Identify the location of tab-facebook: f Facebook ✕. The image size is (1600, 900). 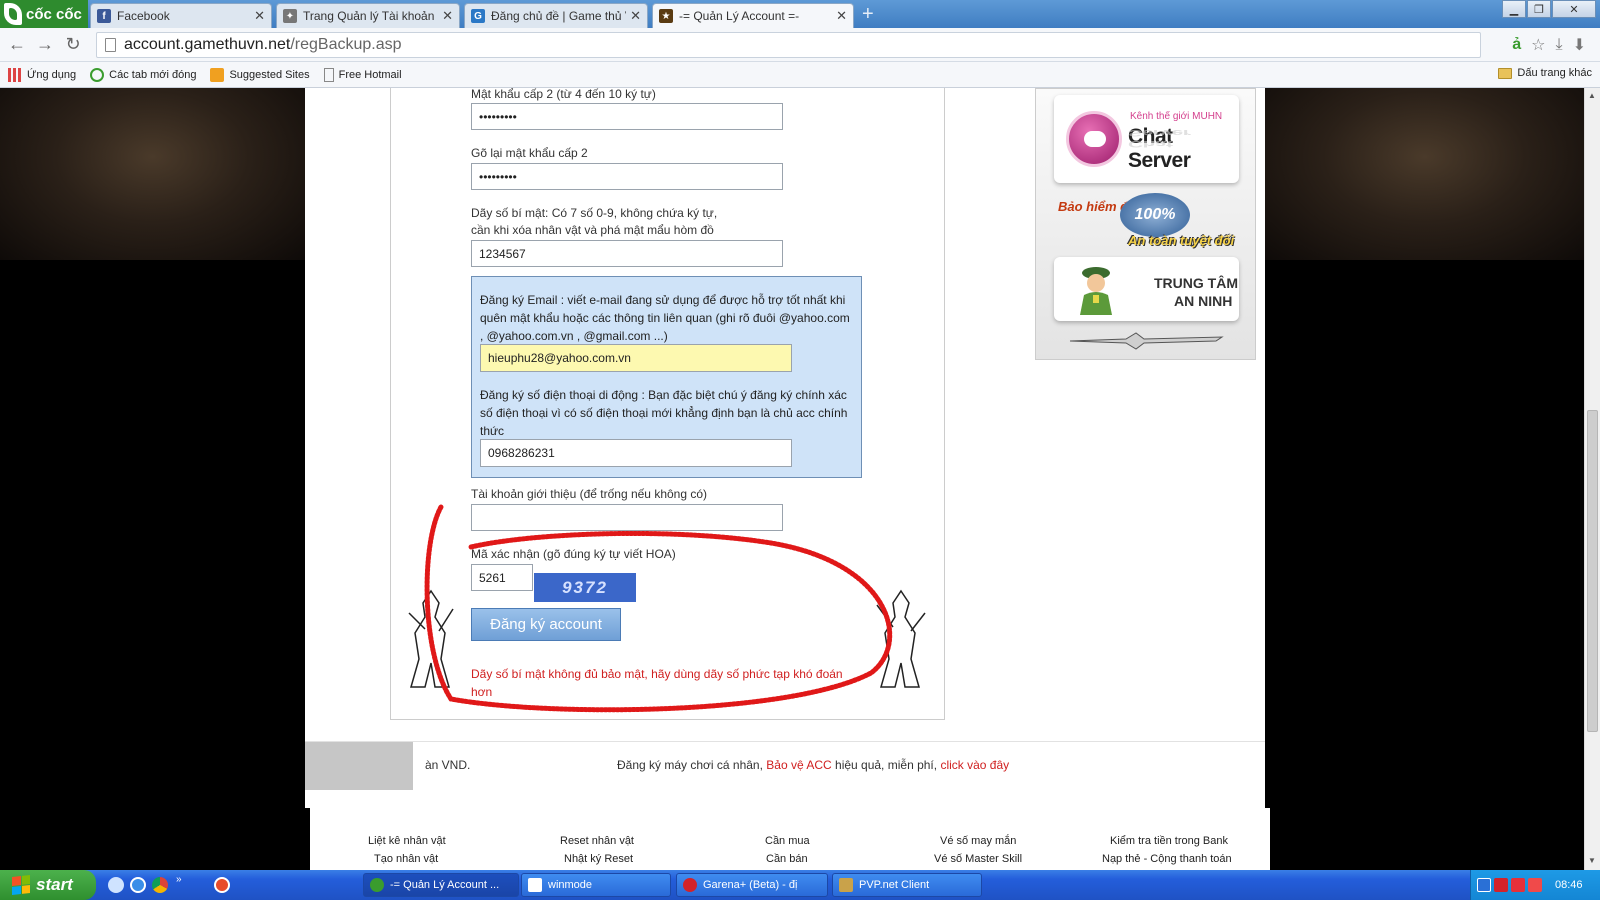
(181, 15).